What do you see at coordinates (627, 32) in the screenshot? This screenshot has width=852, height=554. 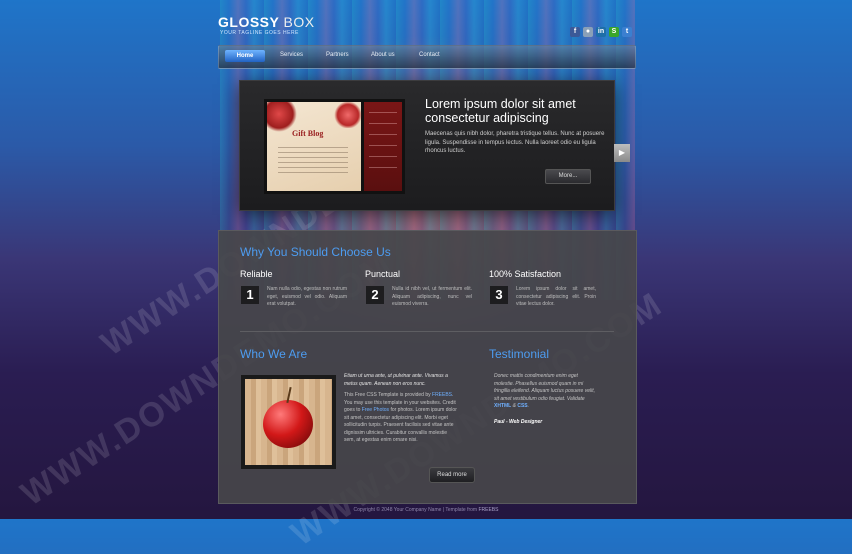 I see `twitter-icon: t` at bounding box center [627, 32].